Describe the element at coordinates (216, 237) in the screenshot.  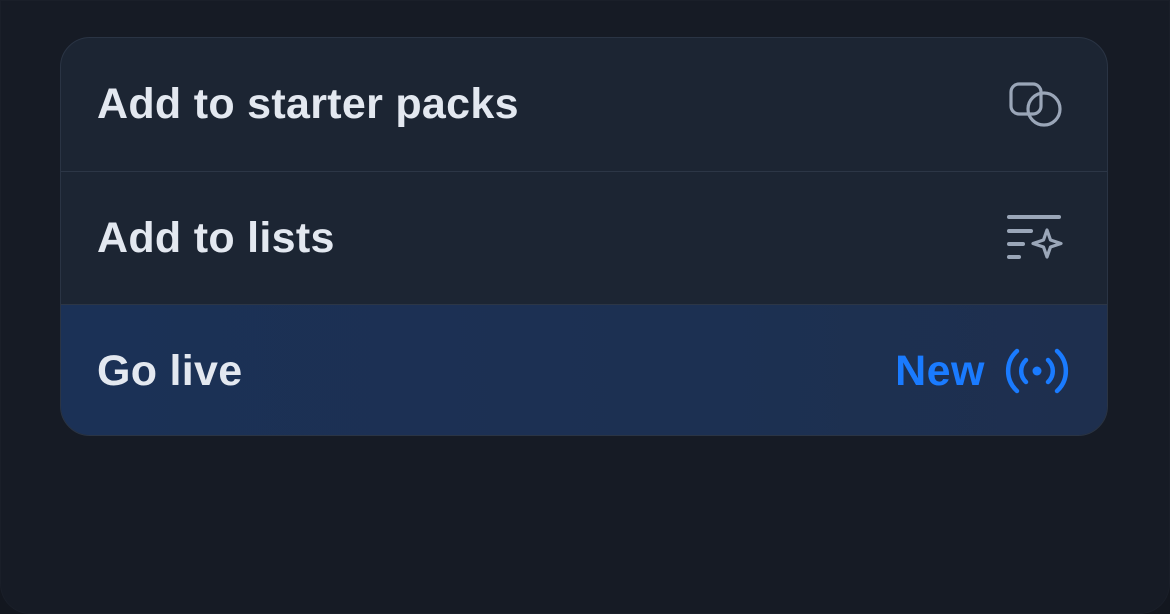
I see `menu-item-label: Add to lists` at that location.